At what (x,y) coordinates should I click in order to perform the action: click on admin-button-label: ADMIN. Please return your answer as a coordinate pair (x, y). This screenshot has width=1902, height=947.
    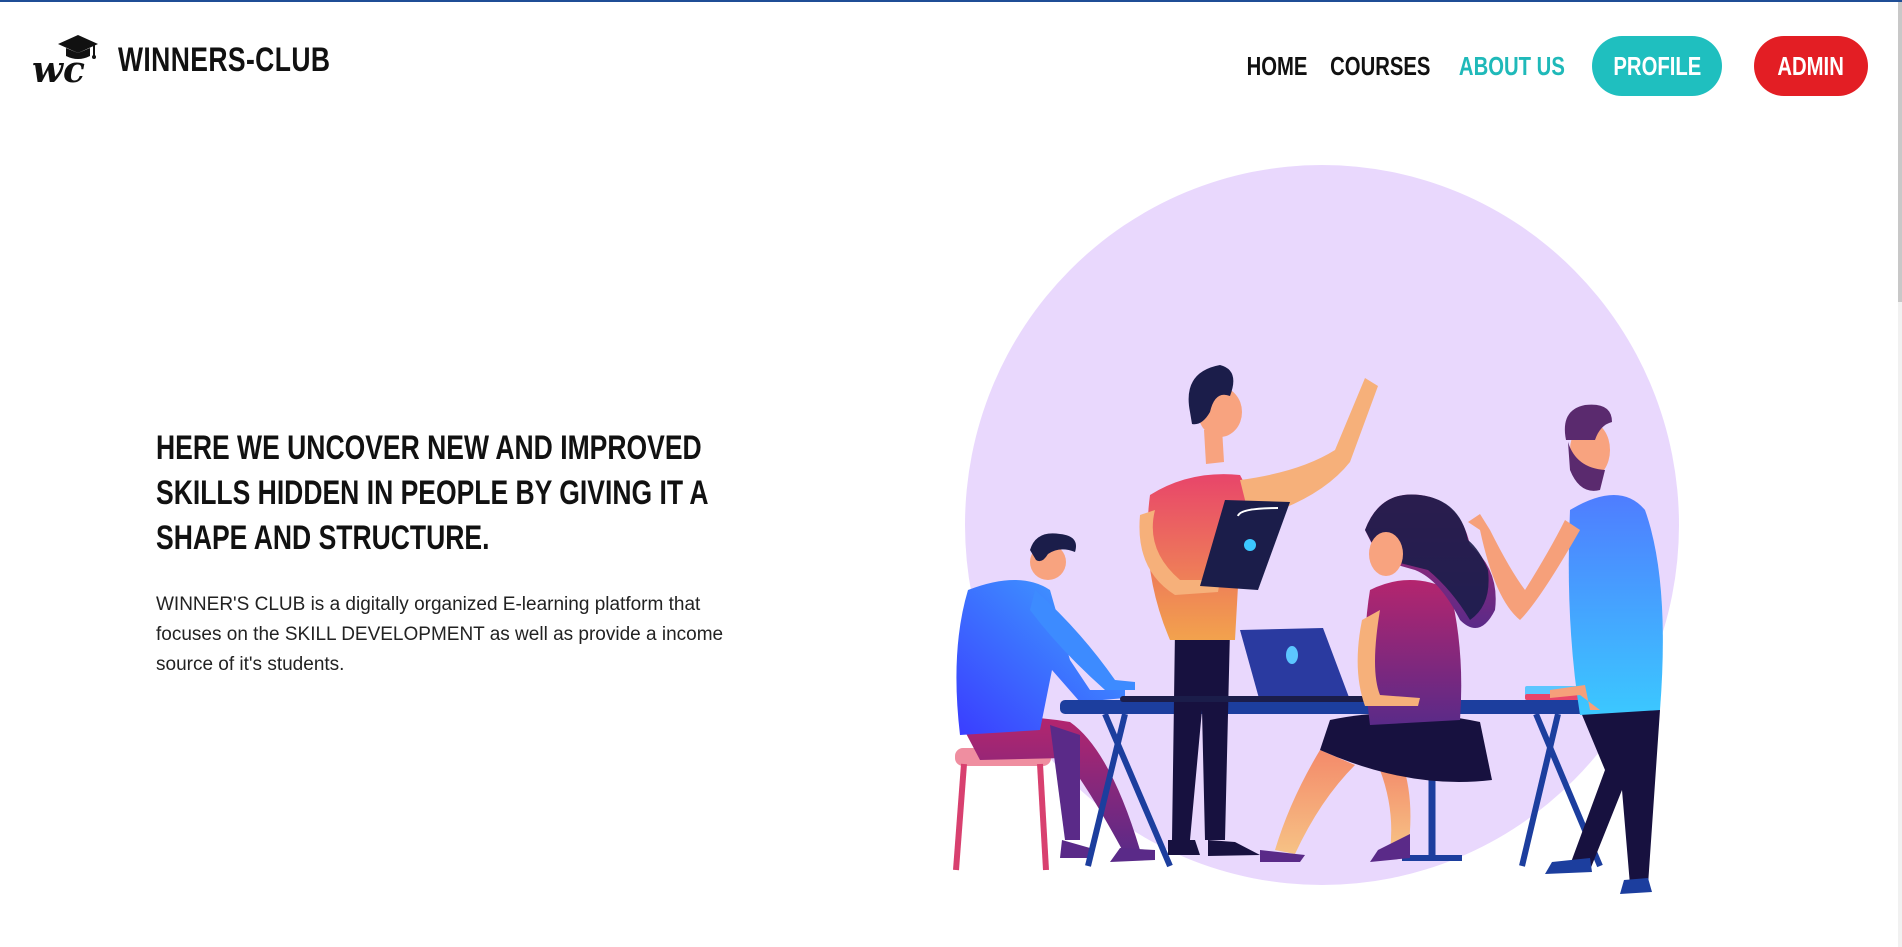
    Looking at the image, I should click on (1811, 65).